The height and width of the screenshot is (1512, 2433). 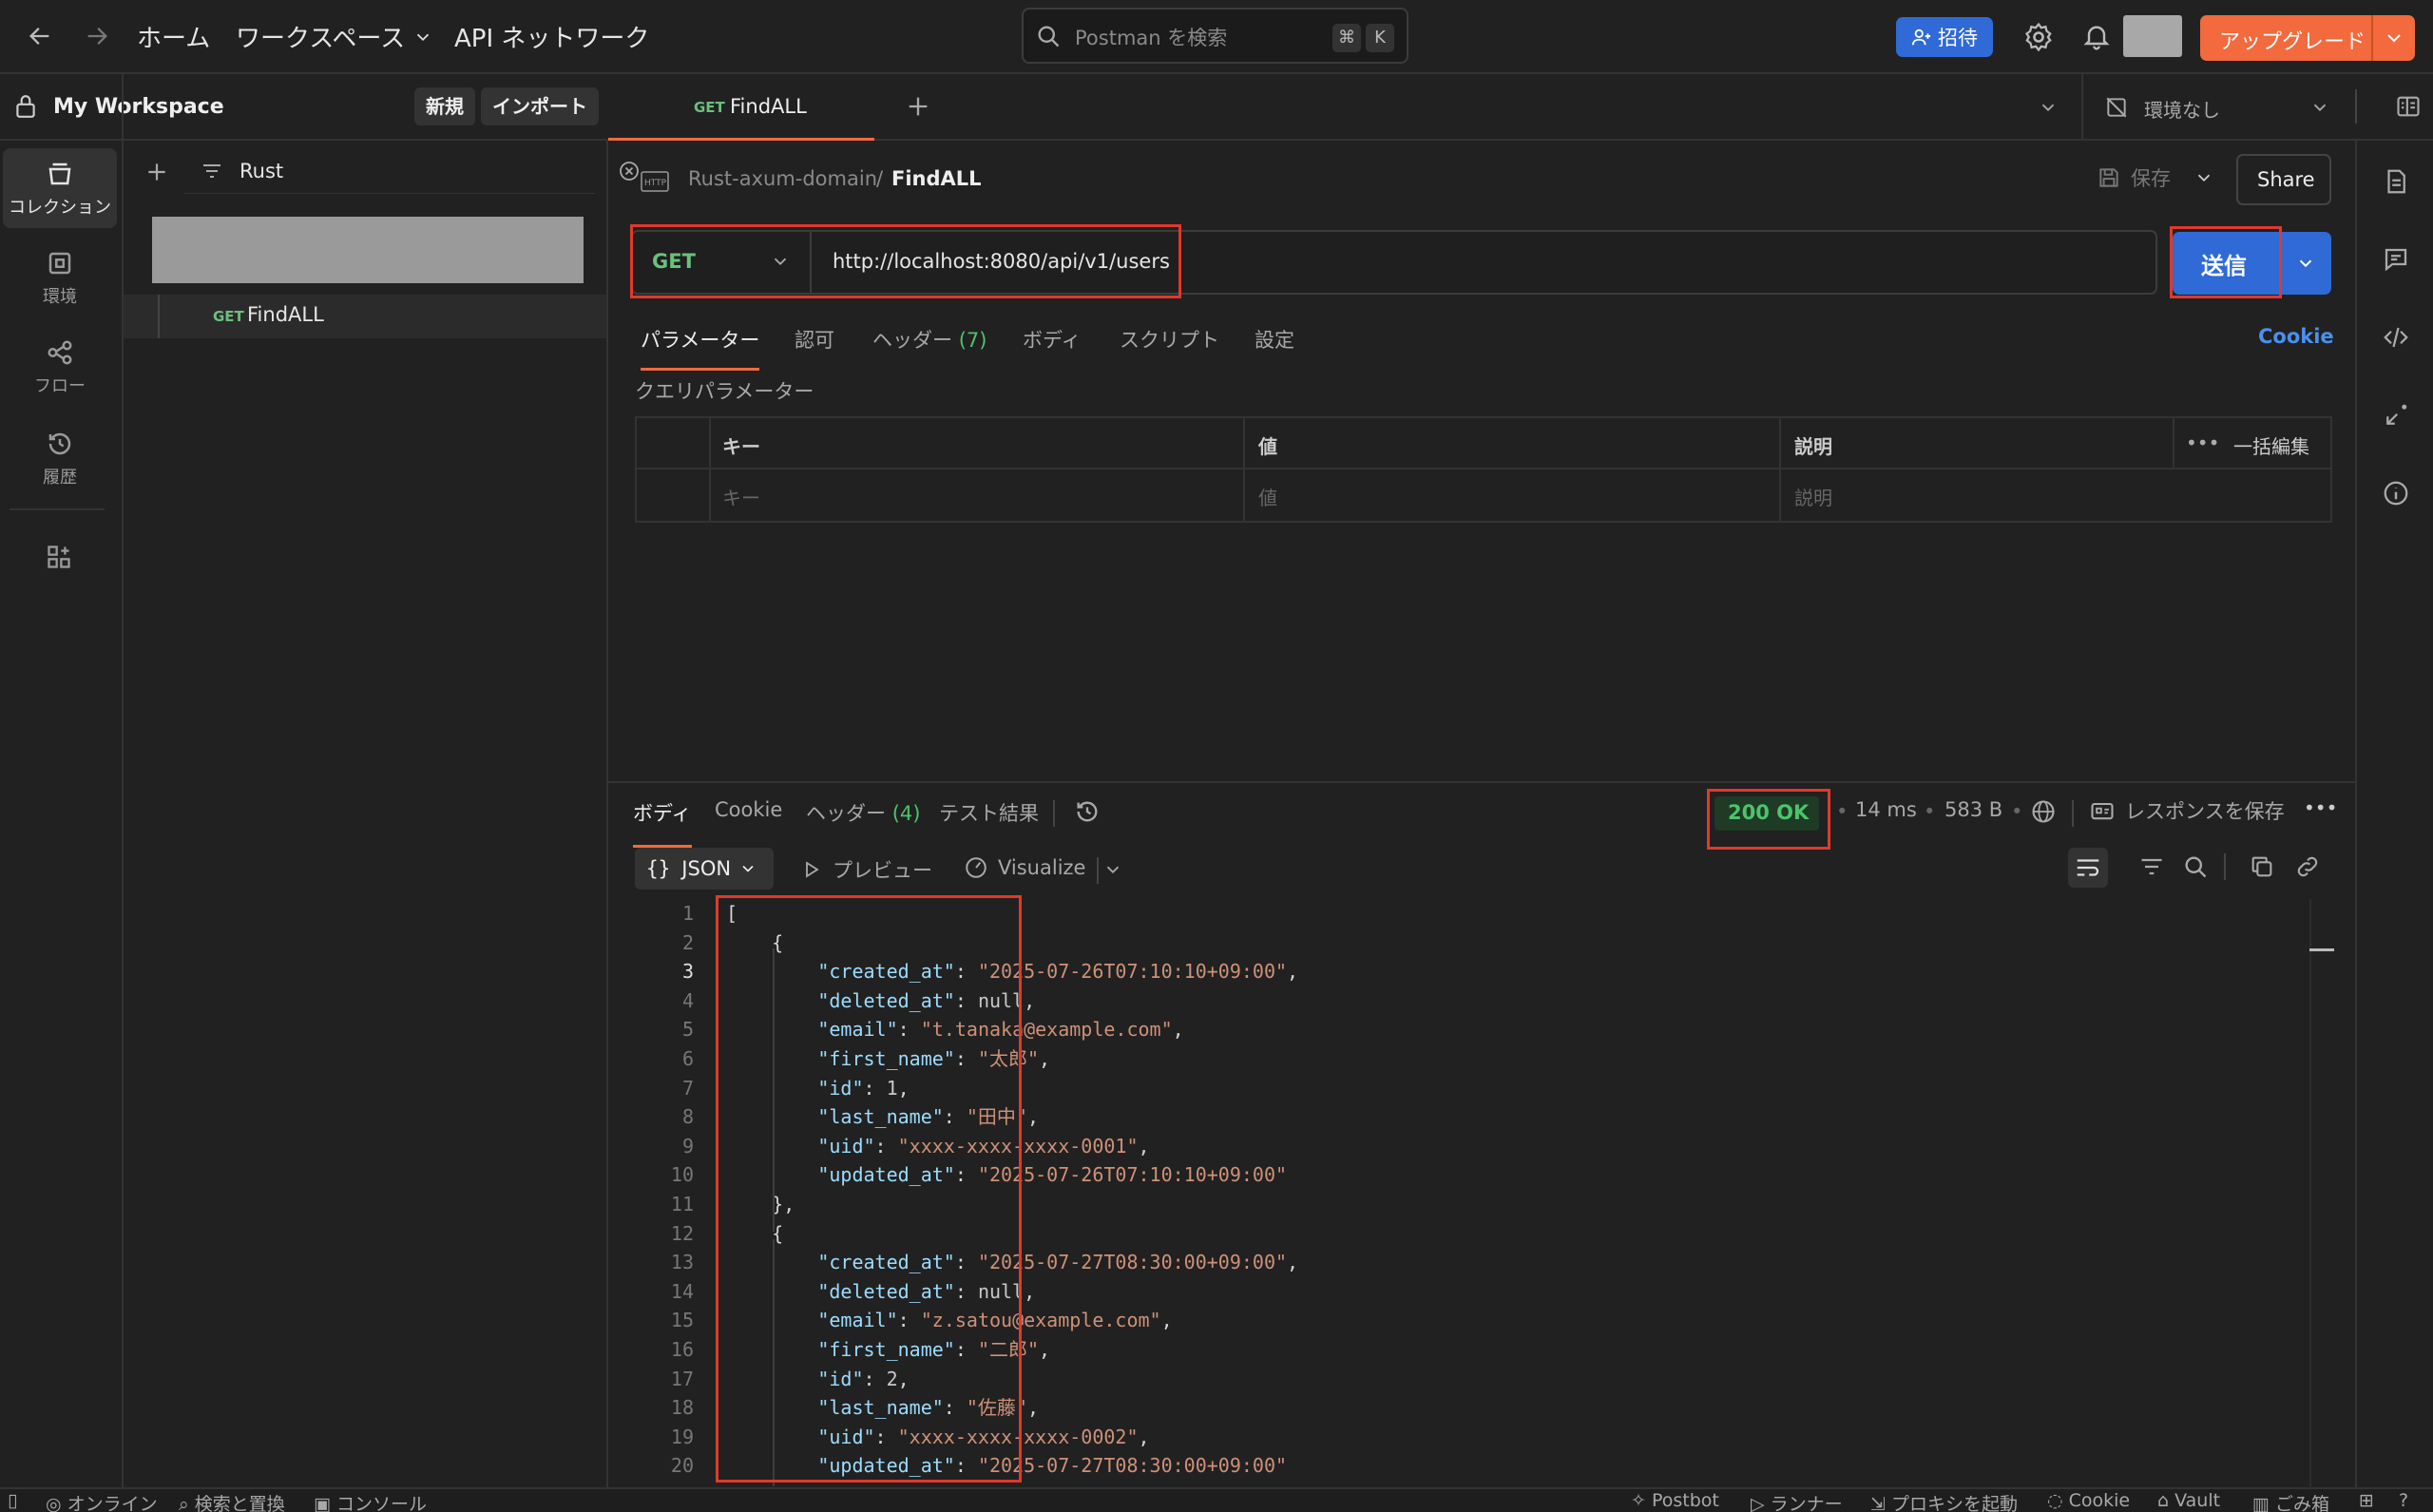 What do you see at coordinates (2283, 179) in the screenshot?
I see `share-button: Share` at bounding box center [2283, 179].